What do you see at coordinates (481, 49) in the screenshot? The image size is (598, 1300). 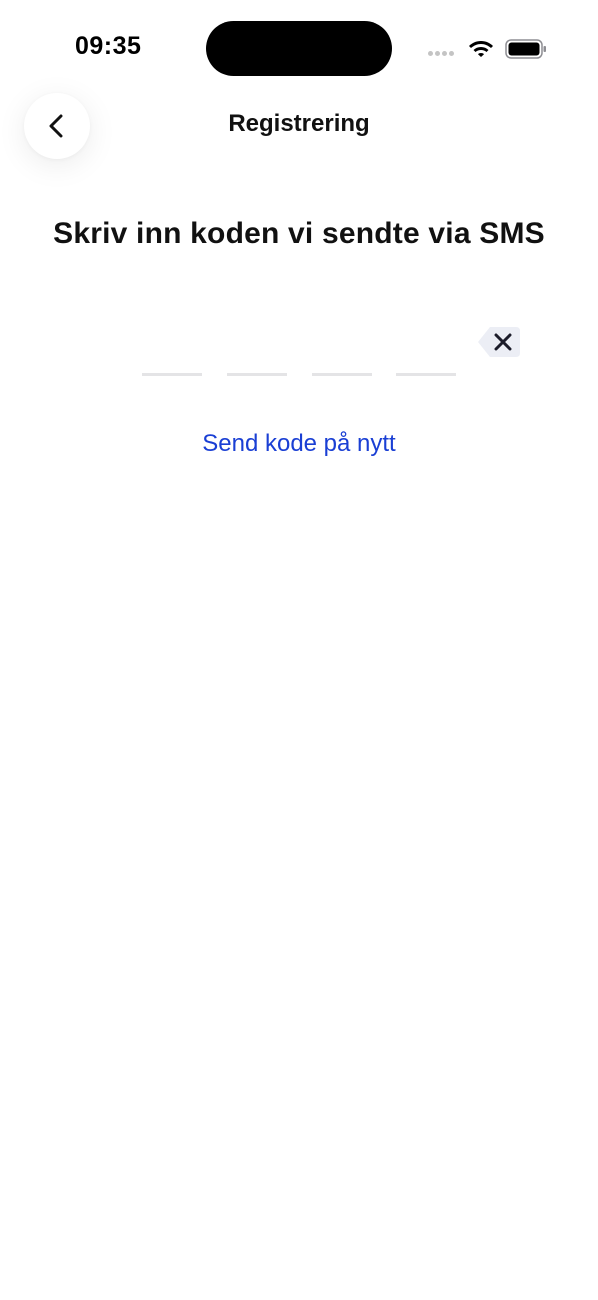 I see `wifi-icon` at bounding box center [481, 49].